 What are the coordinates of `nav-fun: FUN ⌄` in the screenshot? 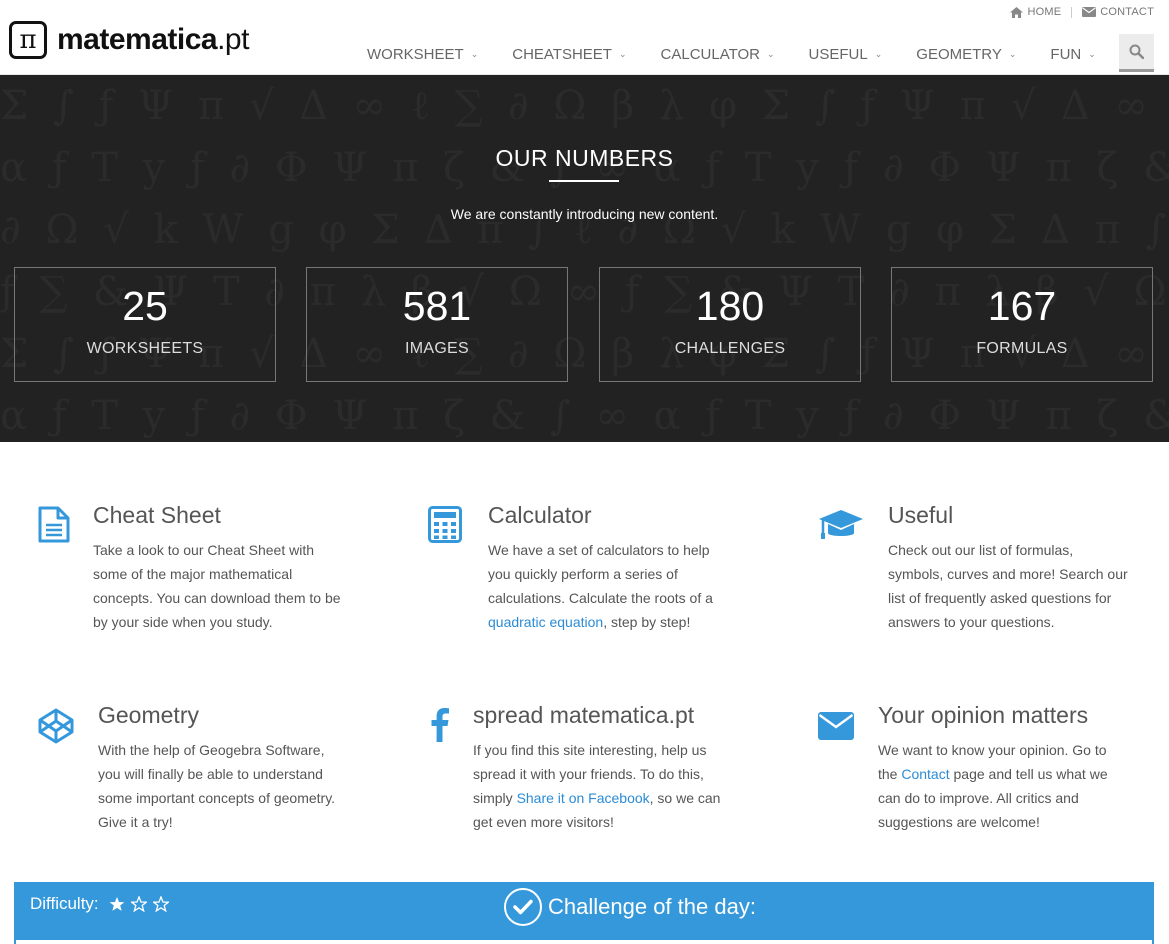 It's located at (1072, 54).